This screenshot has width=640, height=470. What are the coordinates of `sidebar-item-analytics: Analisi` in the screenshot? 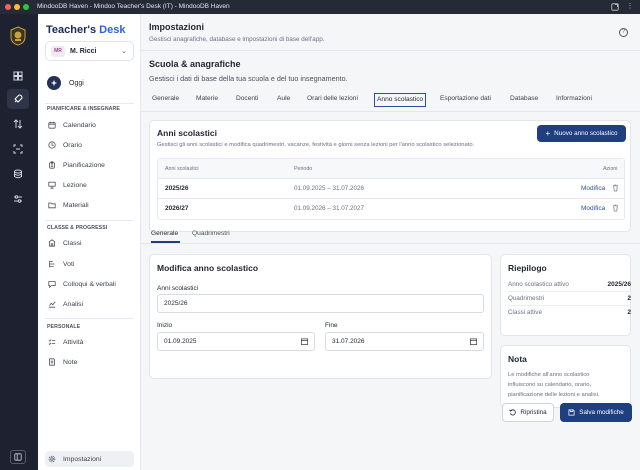 It's located at (89, 304).